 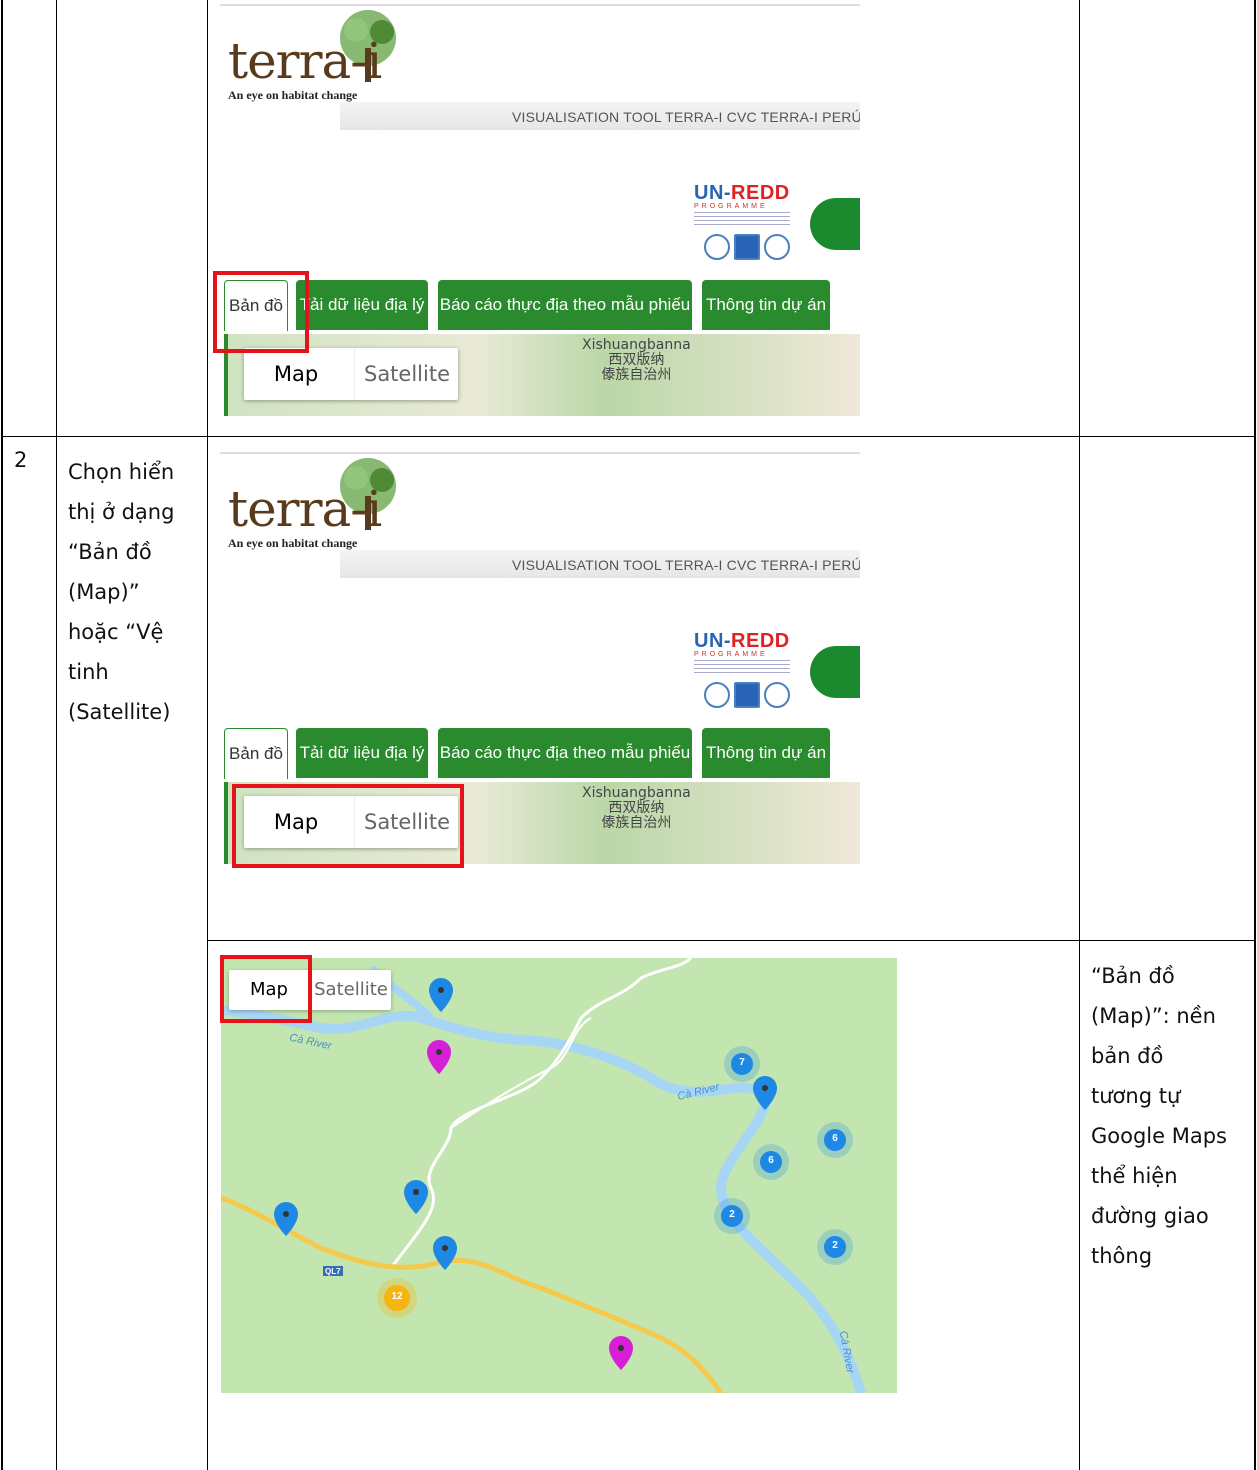 I want to click on note-line: bản đồ, so click(x=1127, y=1056).